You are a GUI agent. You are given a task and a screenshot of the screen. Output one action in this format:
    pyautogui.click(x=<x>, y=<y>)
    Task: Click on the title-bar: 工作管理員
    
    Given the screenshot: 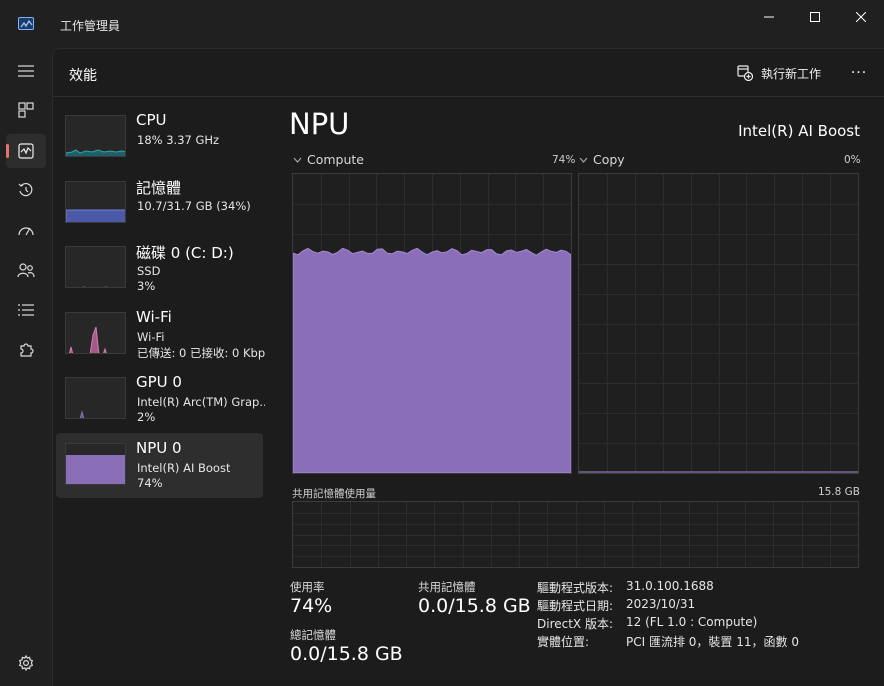 What is the action you would take?
    pyautogui.click(x=442, y=24)
    